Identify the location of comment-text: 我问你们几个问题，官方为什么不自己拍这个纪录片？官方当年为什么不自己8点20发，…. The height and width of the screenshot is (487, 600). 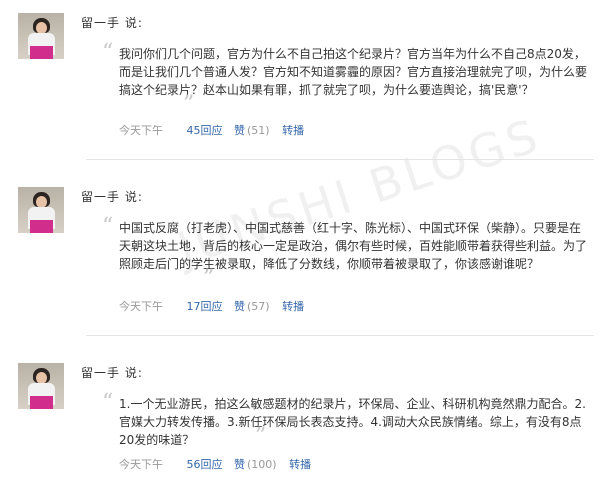
(353, 72).